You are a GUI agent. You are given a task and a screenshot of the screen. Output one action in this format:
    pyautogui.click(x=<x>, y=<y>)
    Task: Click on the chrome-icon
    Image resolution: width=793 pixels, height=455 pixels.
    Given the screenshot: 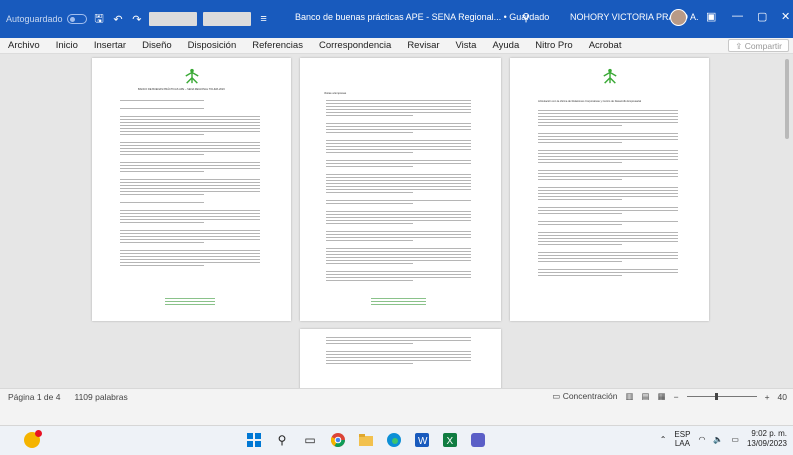 What is the action you would take?
    pyautogui.click(x=338, y=440)
    